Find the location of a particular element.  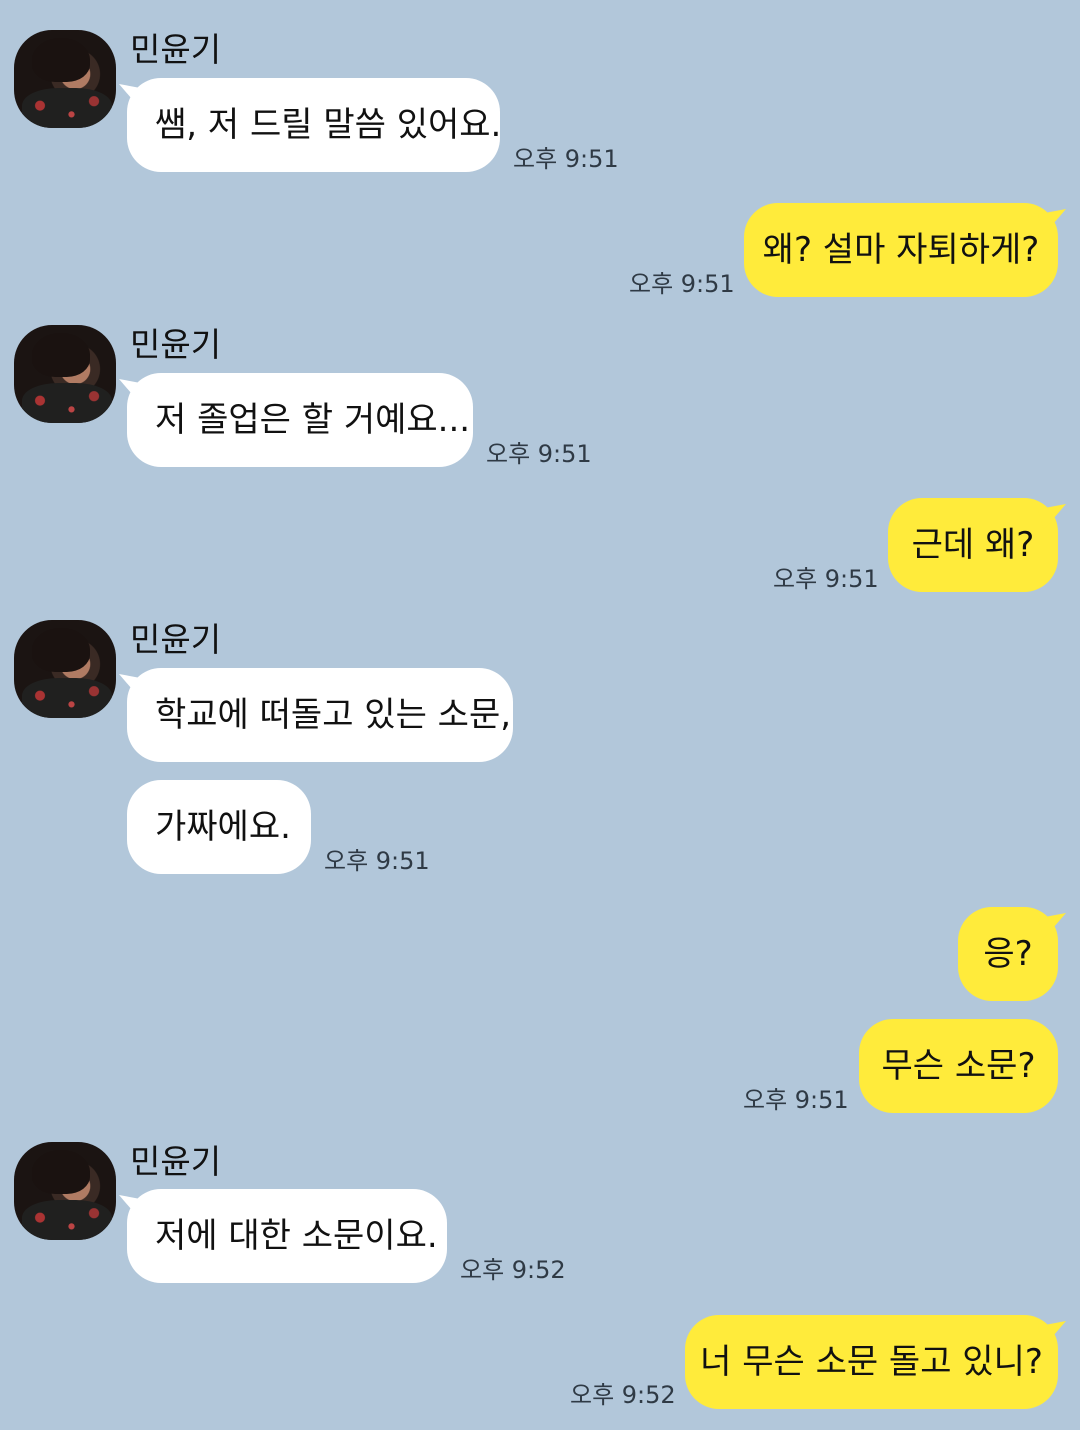

message-text: 가짜에요. is located at coordinates (223, 827).